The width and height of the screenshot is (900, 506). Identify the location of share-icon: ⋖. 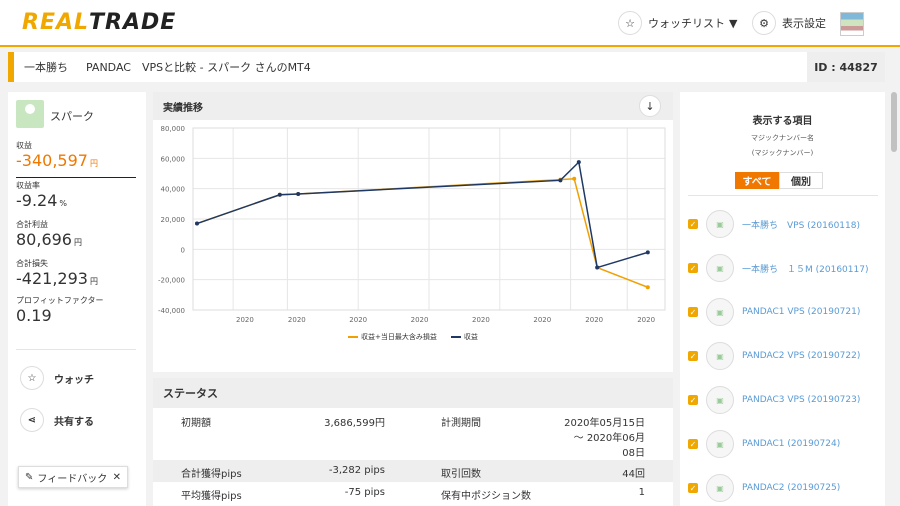
(32, 420).